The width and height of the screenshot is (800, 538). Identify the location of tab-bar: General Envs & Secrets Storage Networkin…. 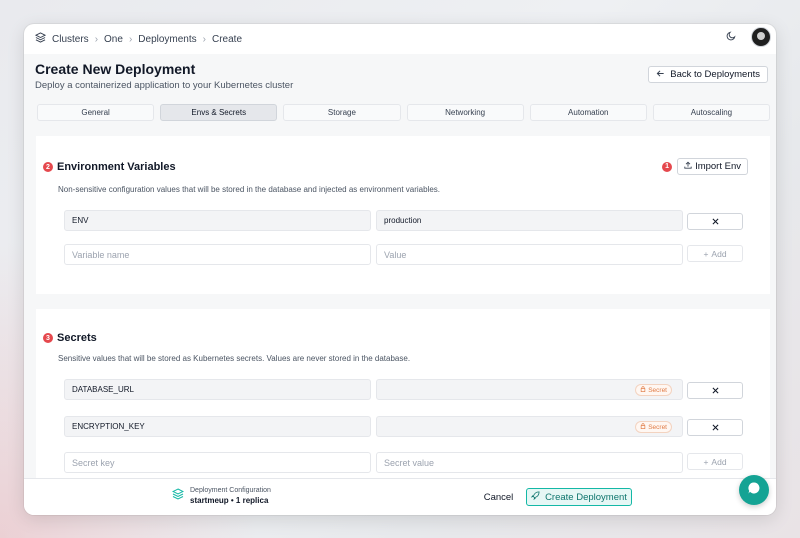
(404, 113).